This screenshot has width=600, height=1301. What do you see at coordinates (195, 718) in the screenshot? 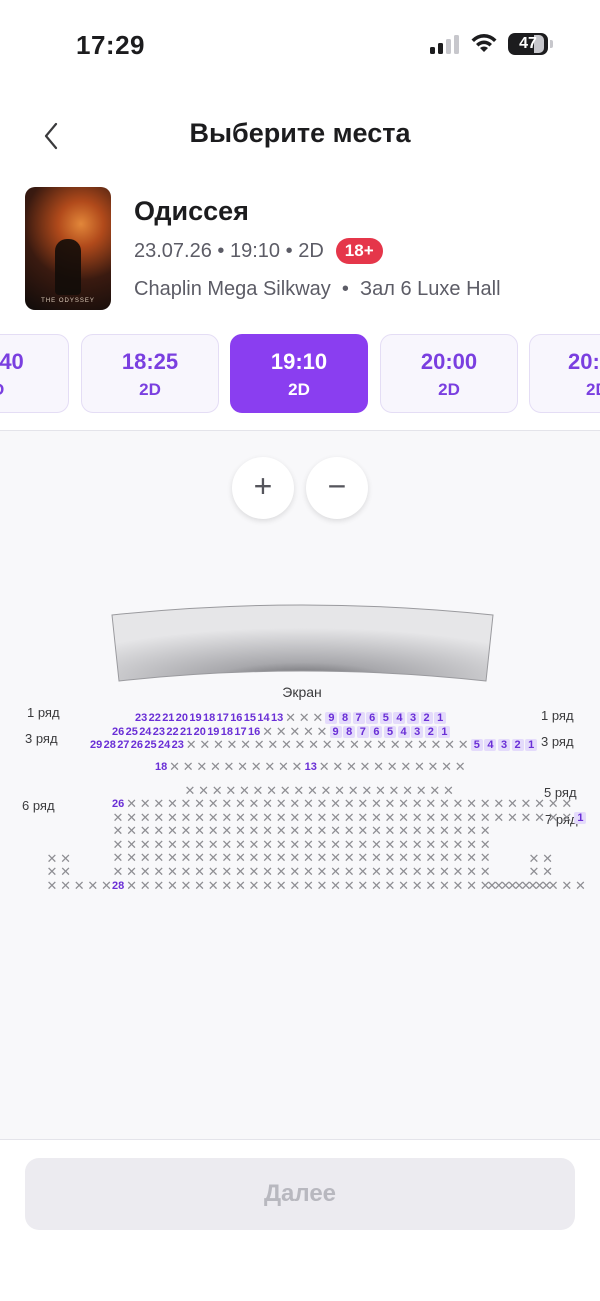
I see `seat-available: 19` at bounding box center [195, 718].